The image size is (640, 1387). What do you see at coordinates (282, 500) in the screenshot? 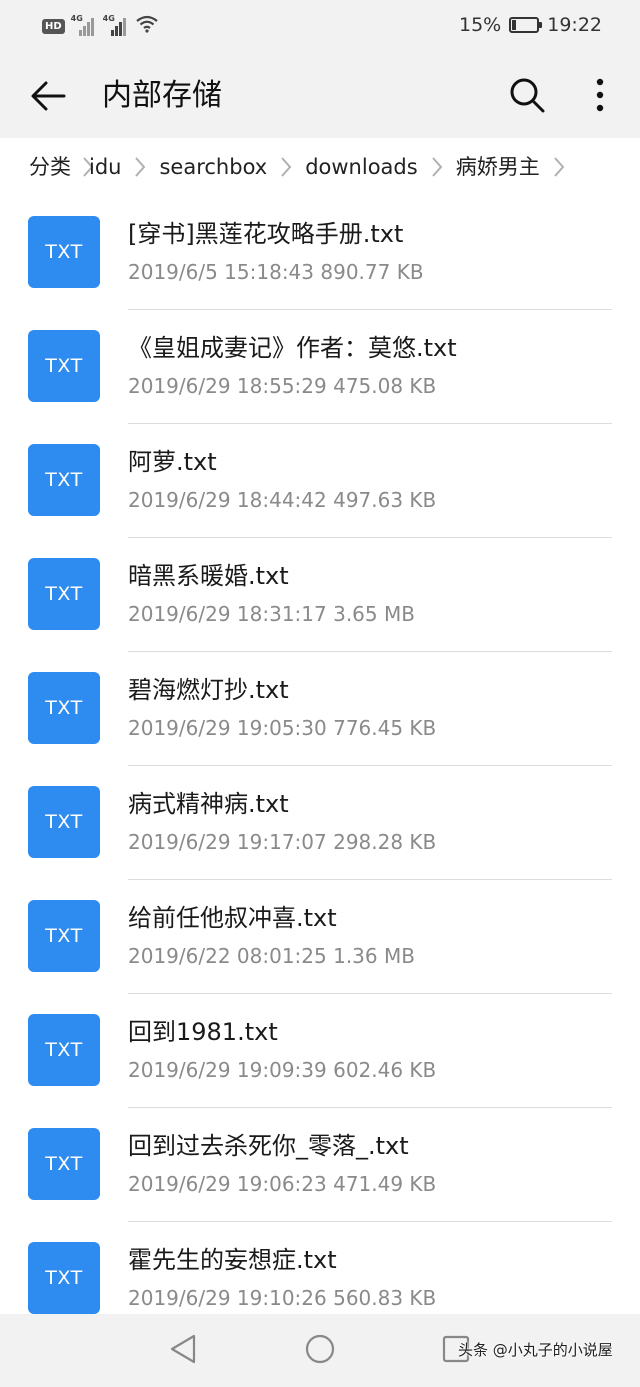
I see `file-meta: 2019/6/29 18:44:42 497.63 KB` at bounding box center [282, 500].